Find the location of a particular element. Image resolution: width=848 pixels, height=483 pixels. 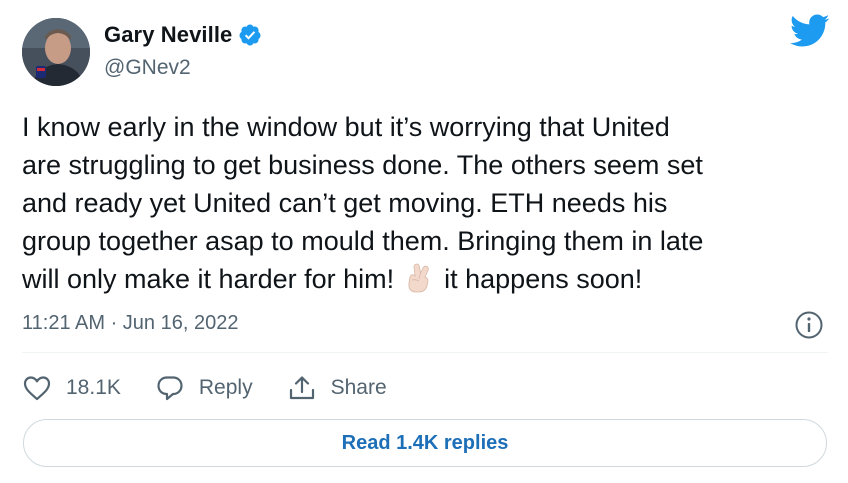

share-button: Share is located at coordinates (337, 388).